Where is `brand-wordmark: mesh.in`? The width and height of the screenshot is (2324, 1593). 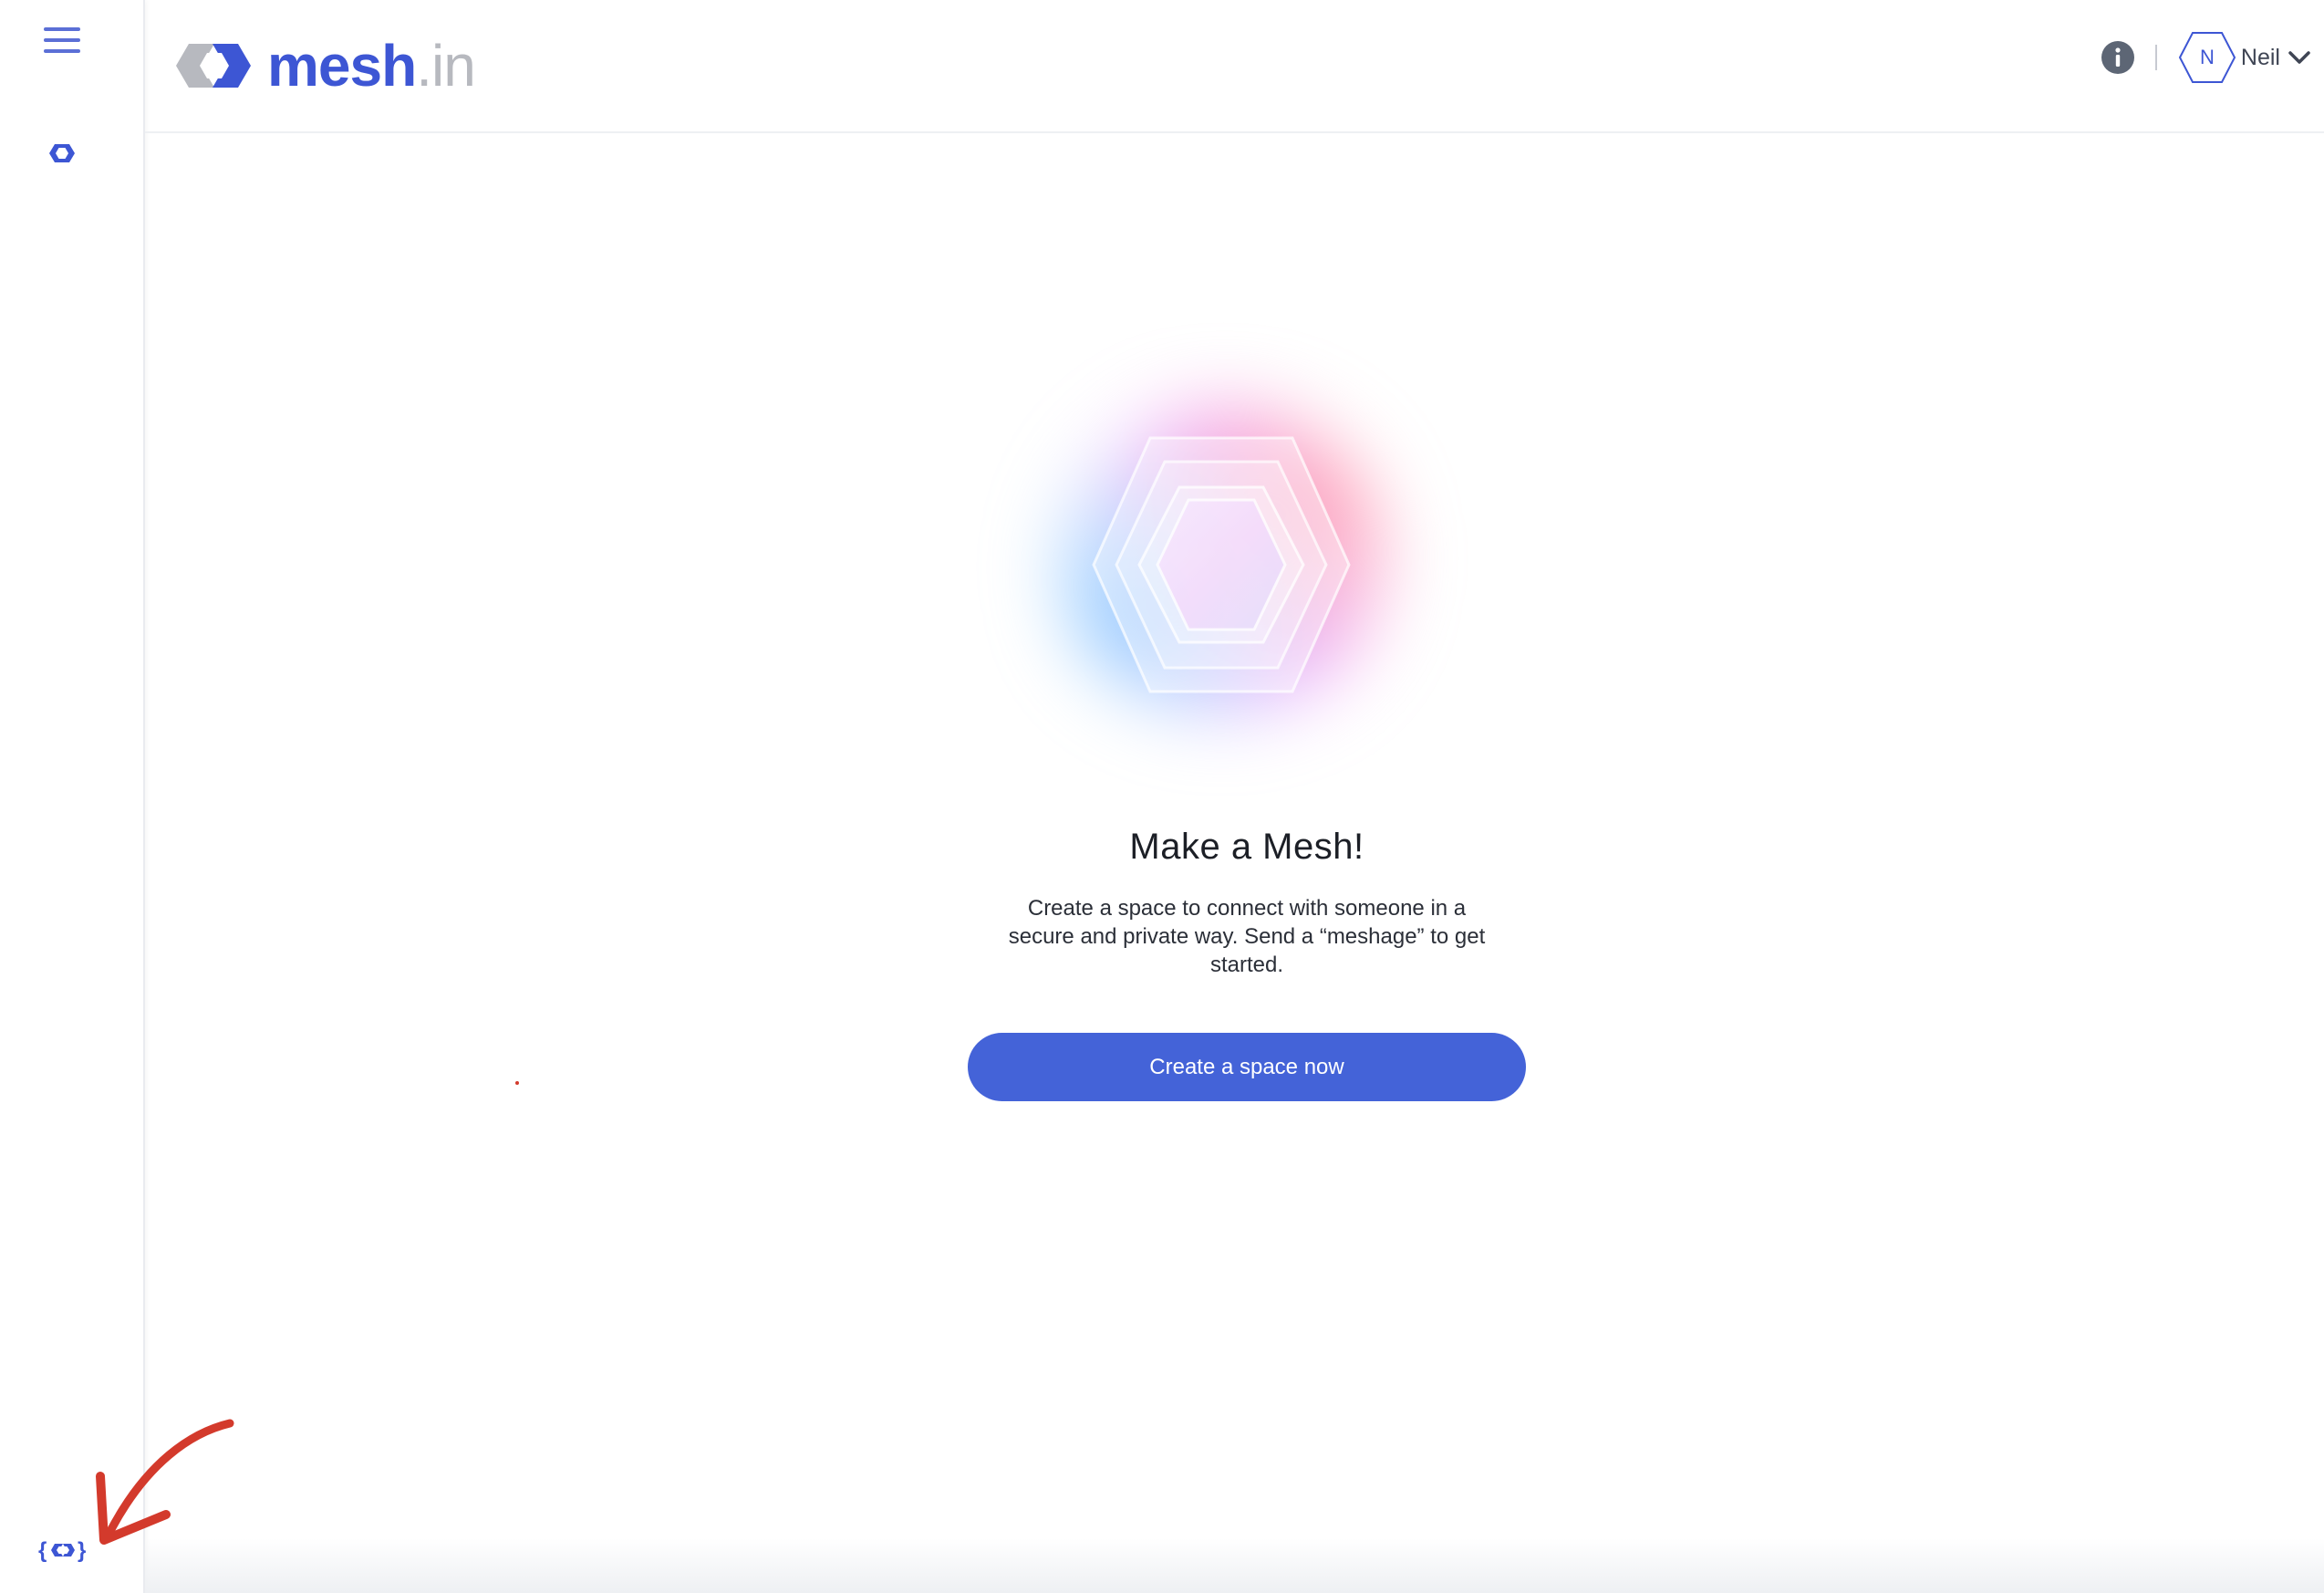 brand-wordmark: mesh.in is located at coordinates (371, 65).